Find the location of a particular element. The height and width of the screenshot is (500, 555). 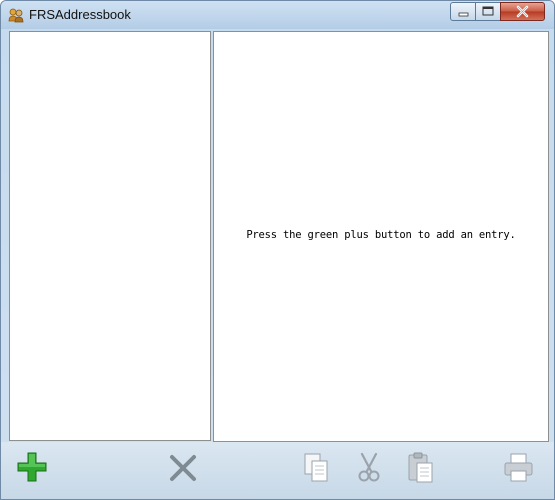

delete-entry-button is located at coordinates (183, 468).